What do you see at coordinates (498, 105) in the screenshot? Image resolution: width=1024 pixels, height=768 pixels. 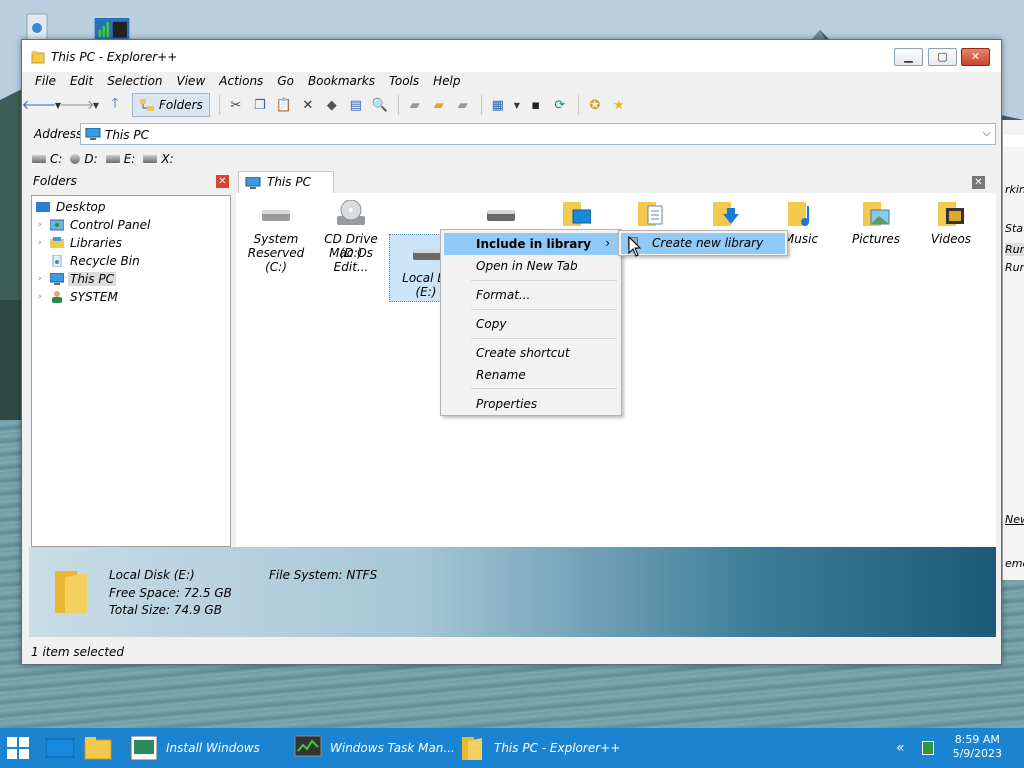 I see `views-button: ▦` at bounding box center [498, 105].